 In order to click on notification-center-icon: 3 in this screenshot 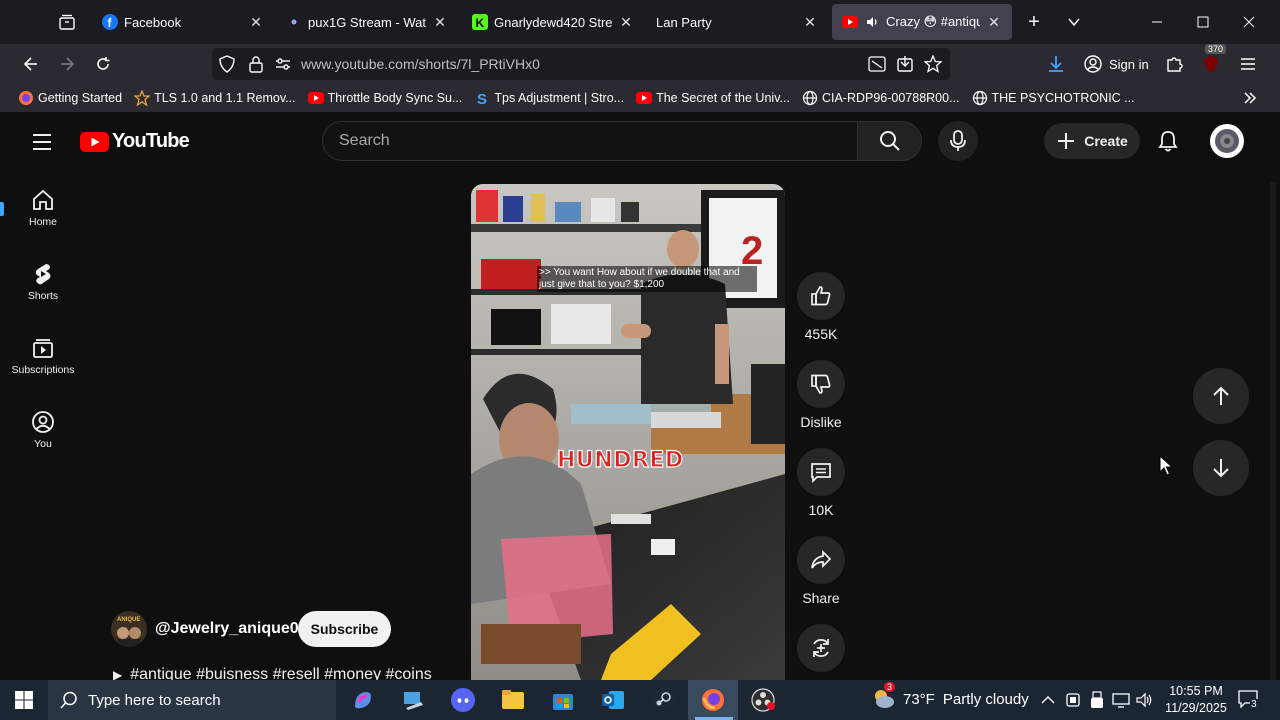, I will do `click(1248, 701)`.